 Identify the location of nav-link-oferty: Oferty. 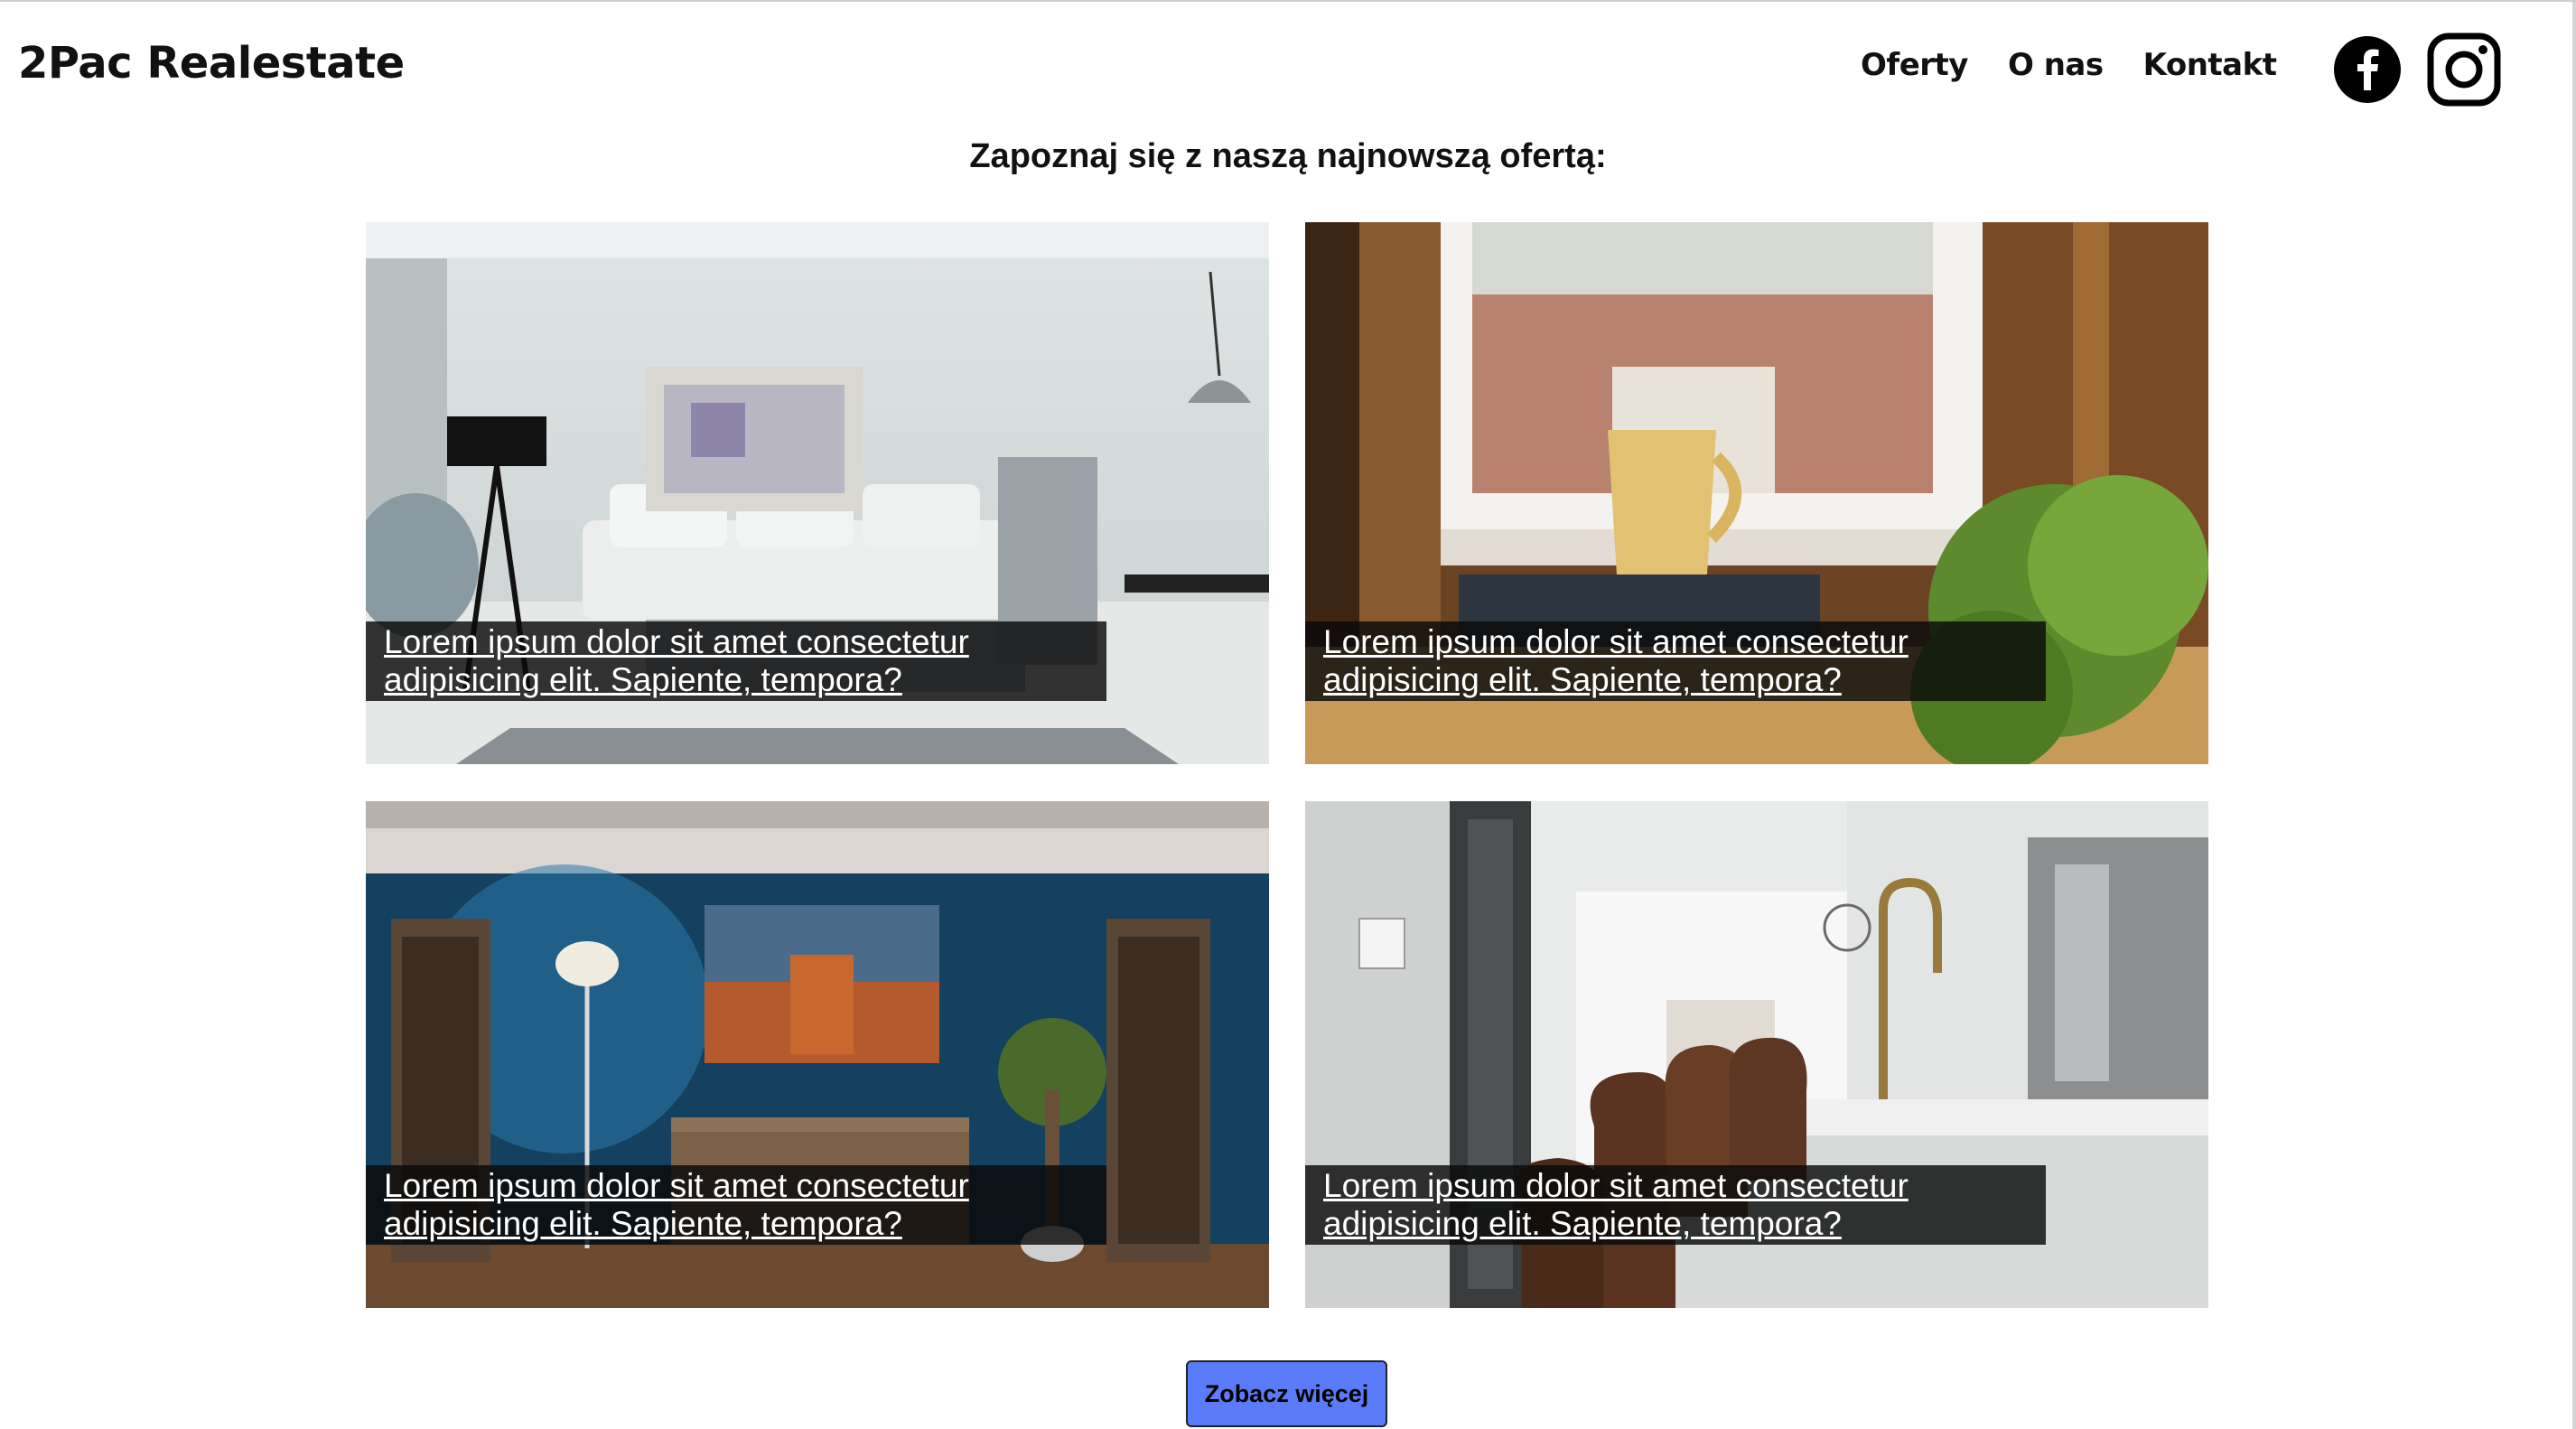
(1914, 65).